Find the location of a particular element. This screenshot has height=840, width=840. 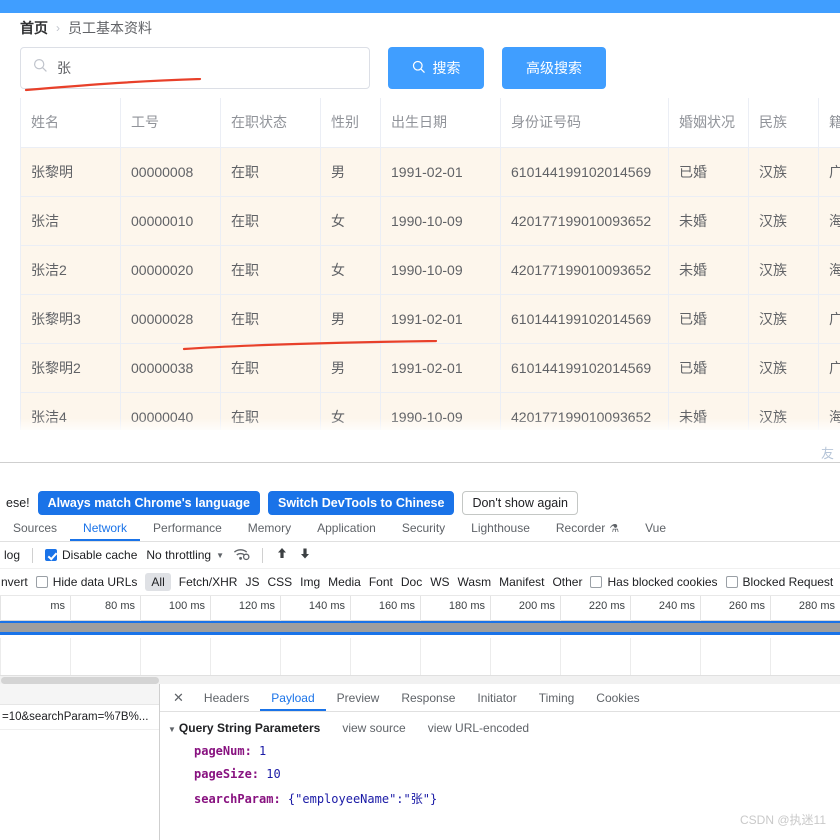

advanced-search-button: 高级搜索 is located at coordinates (554, 68).